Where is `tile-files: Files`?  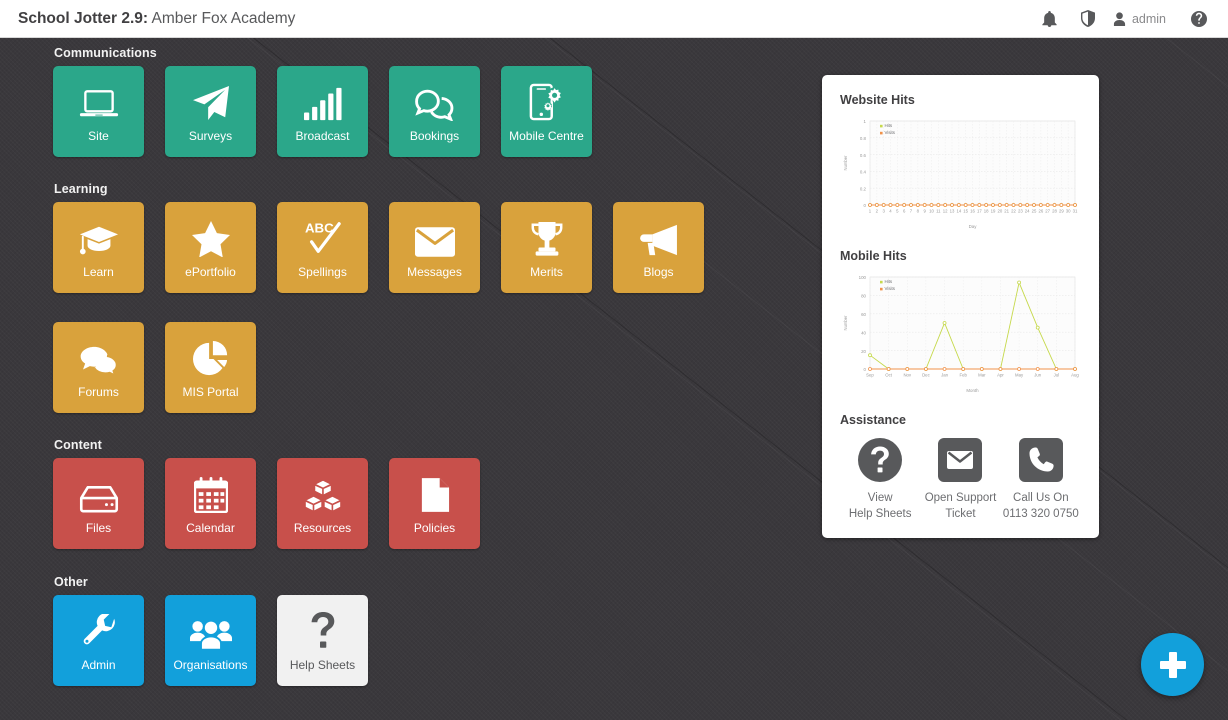
tile-files: Files is located at coordinates (98, 503).